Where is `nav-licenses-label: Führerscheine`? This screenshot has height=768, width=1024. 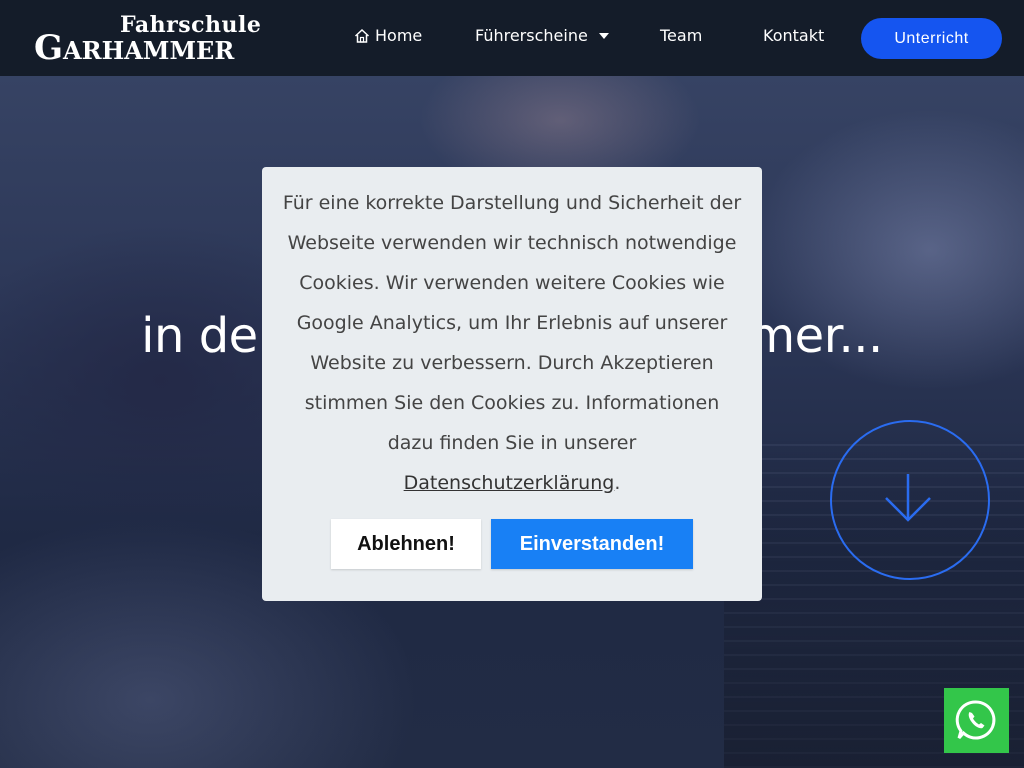
nav-licenses-label: Führerscheine is located at coordinates (531, 35).